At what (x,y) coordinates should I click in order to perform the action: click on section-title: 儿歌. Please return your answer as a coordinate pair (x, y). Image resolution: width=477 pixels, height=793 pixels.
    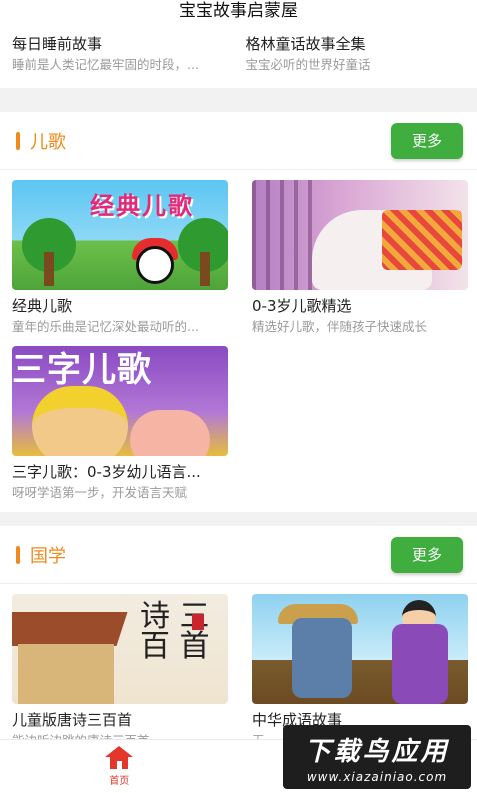
    Looking at the image, I should click on (48, 142).